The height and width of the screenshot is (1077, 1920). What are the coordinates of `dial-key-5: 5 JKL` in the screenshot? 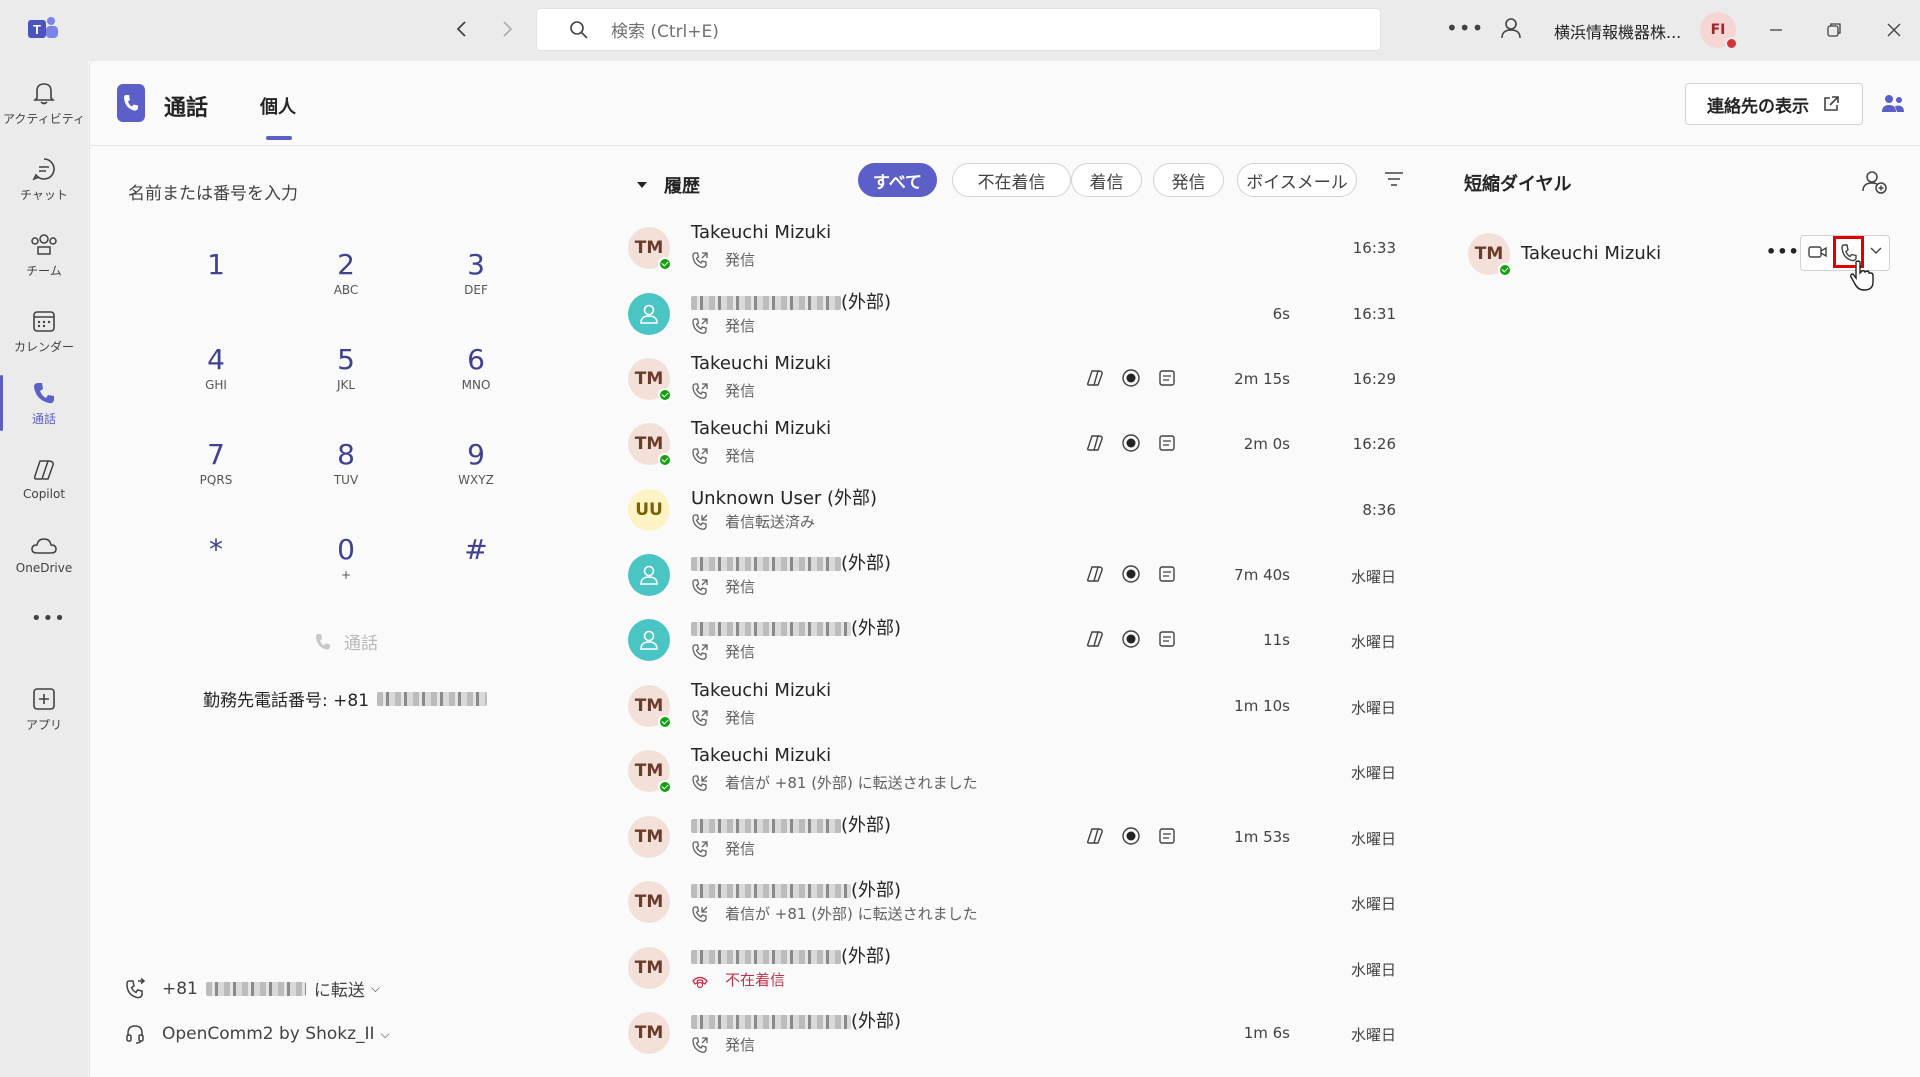 It's located at (346, 367).